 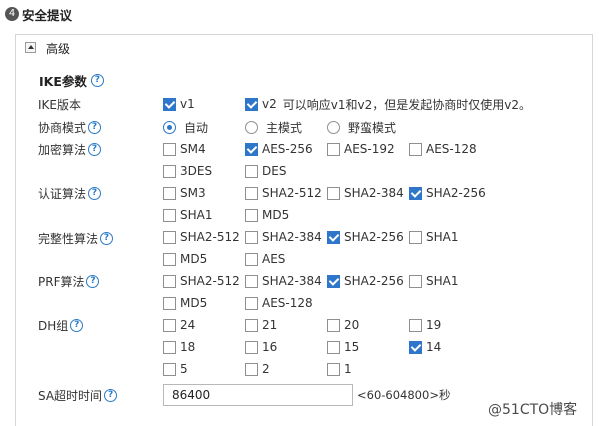 I want to click on prf-option-label: SHA2-256, so click(x=374, y=281).